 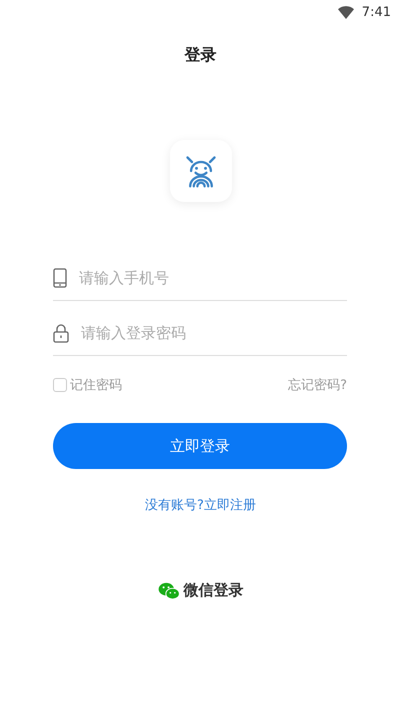 I want to click on phone-field: 请输入手机号, so click(x=212, y=278).